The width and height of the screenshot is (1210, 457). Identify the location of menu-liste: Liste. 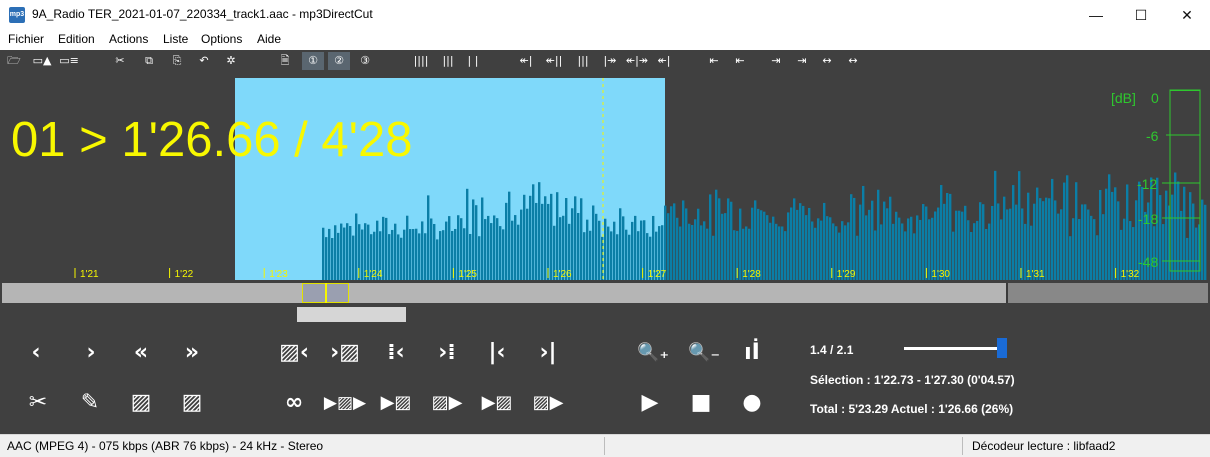
(175, 39).